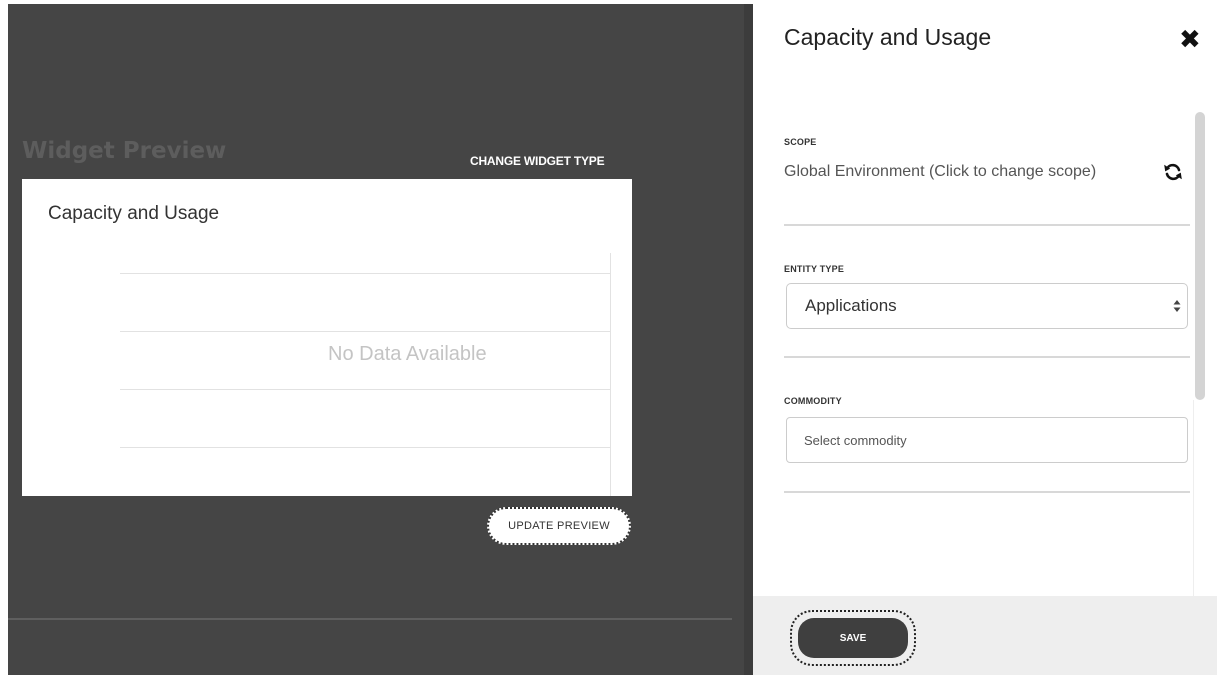 This screenshot has height=675, width=1217. What do you see at coordinates (1200, 256) in the screenshot?
I see `scrollbar-thumb` at bounding box center [1200, 256].